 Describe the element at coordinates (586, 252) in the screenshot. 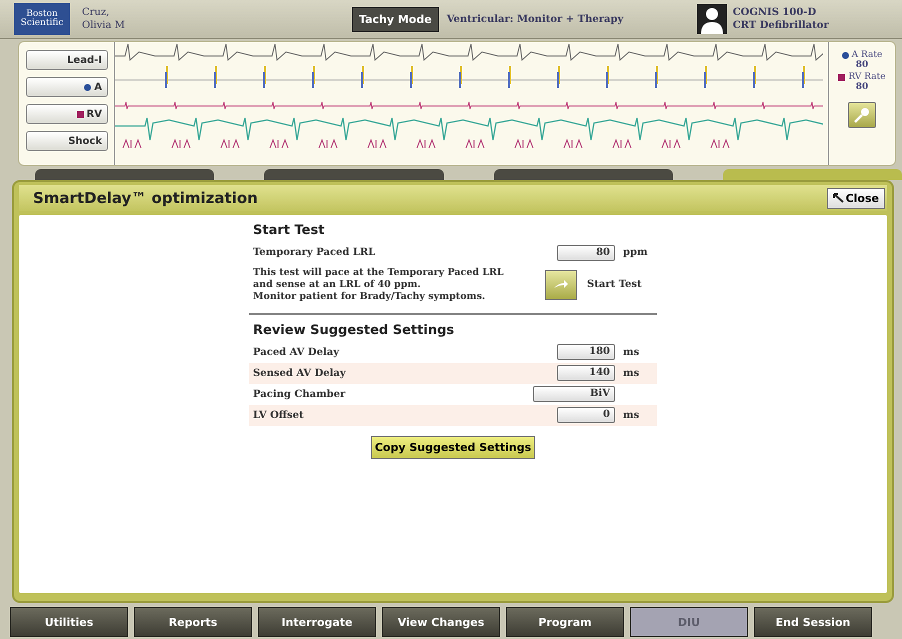

I see `value-field: 80` at that location.